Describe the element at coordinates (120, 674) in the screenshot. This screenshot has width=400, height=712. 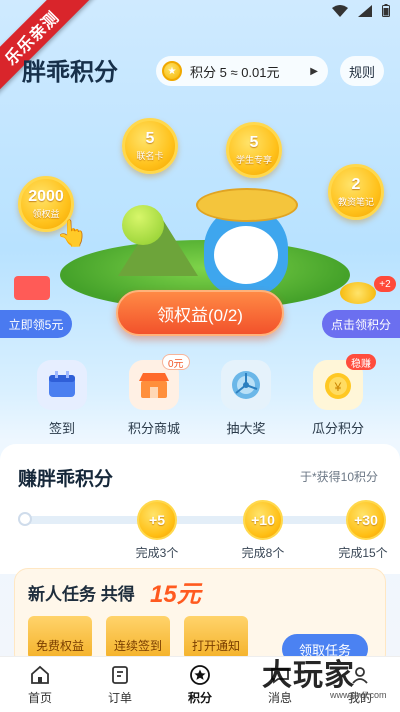
I see `order-list-icon` at that location.